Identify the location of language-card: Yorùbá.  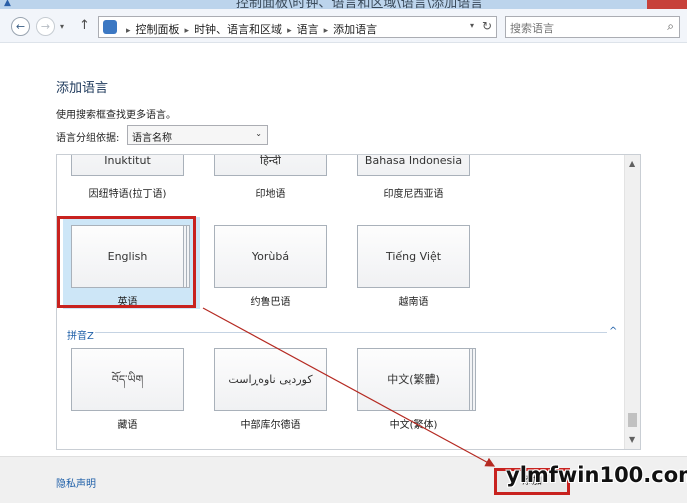
(270, 256).